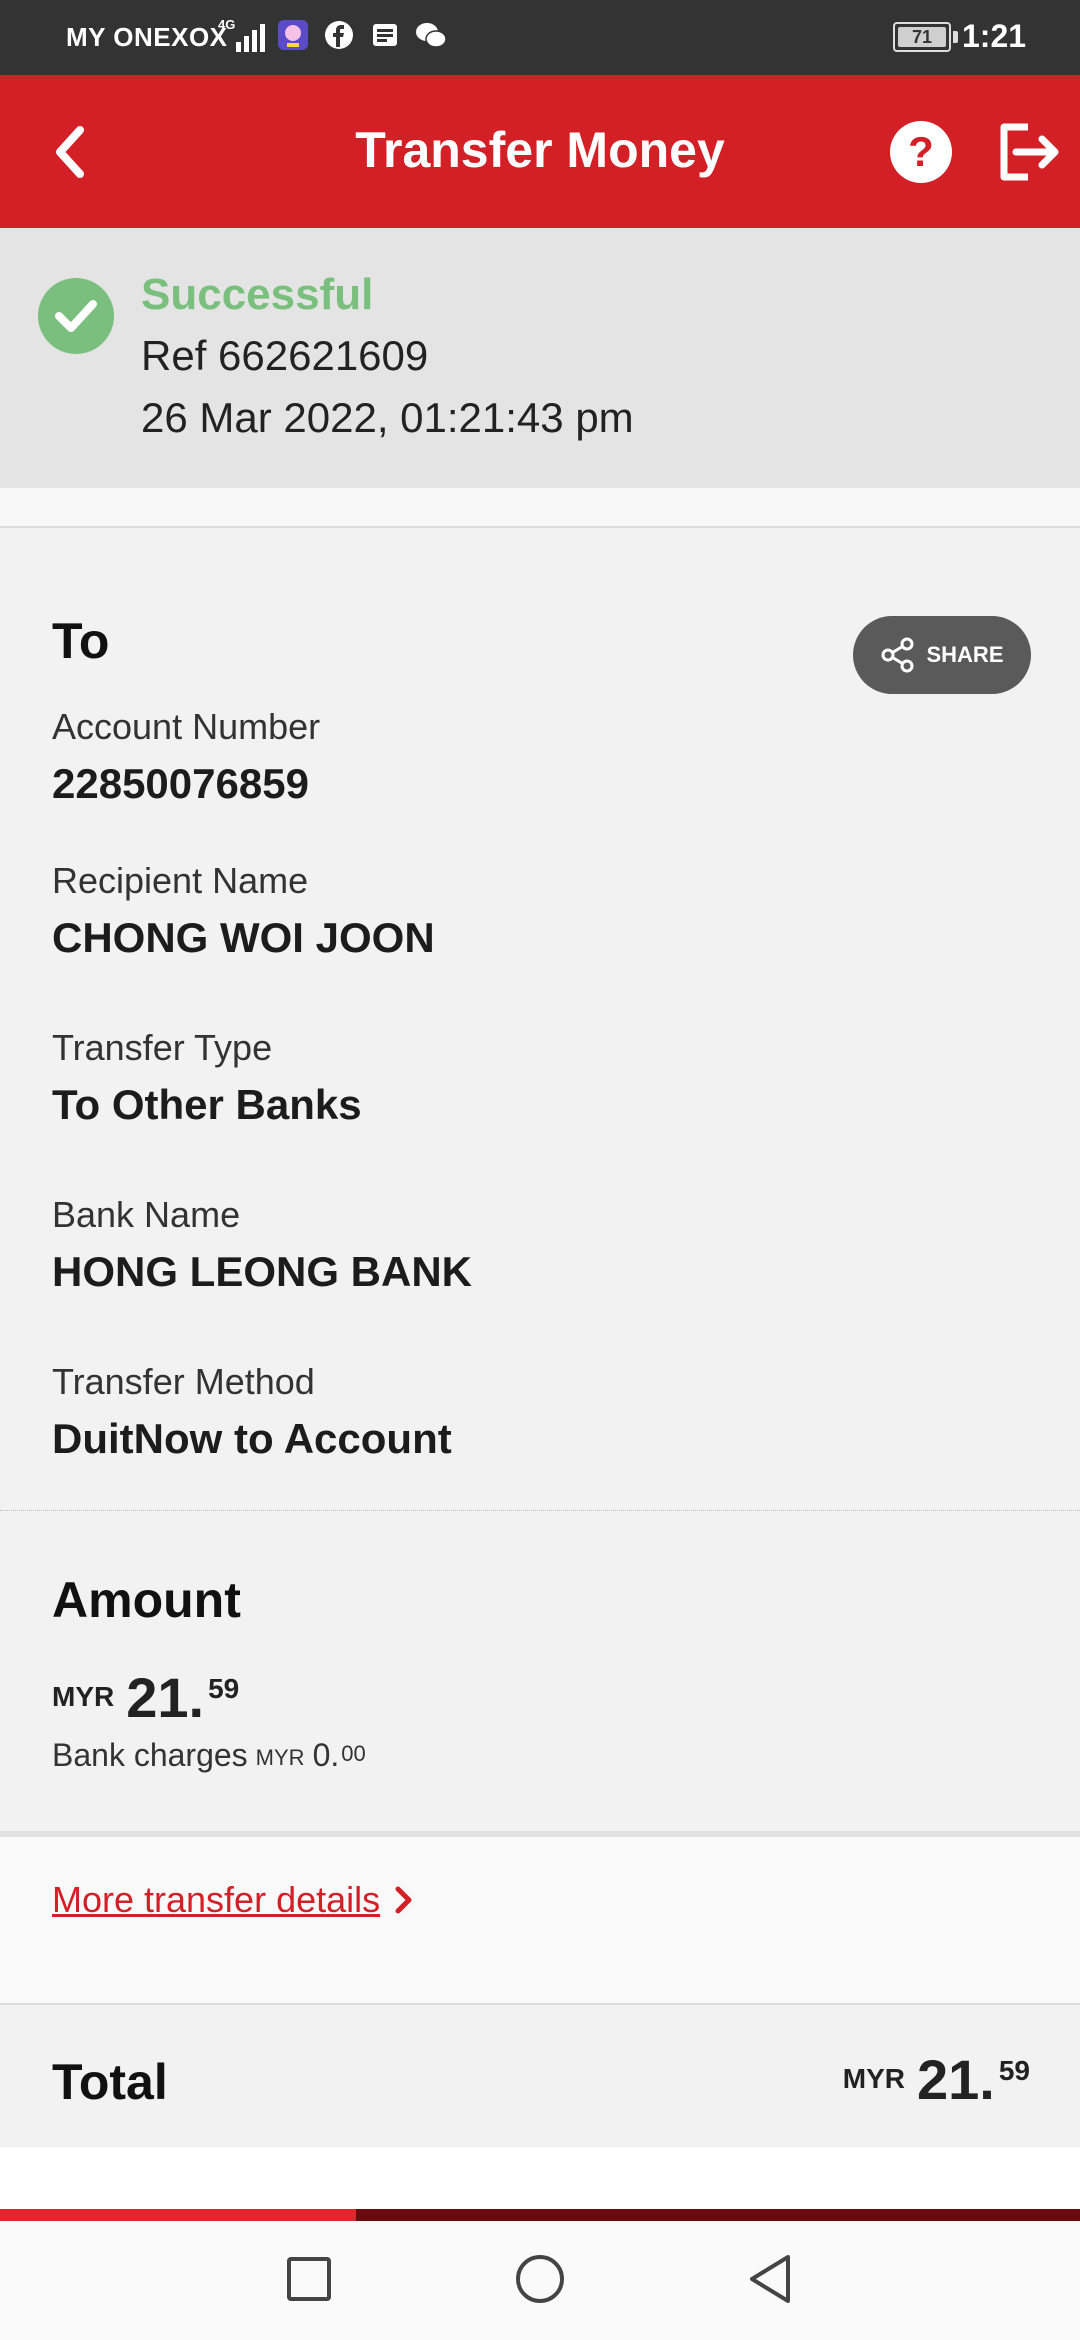  I want to click on system-back-button, so click(770, 2279).